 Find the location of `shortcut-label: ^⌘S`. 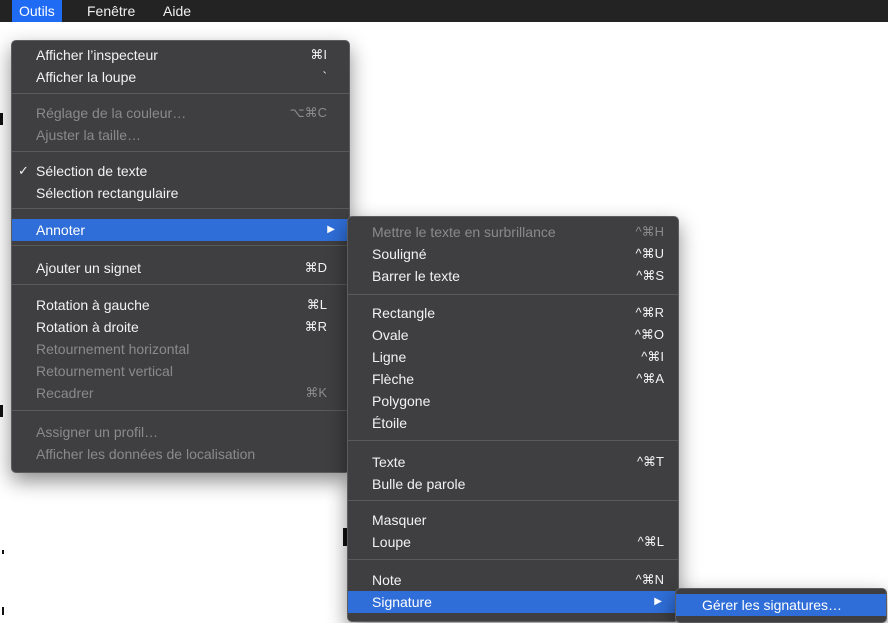

shortcut-label: ^⌘S is located at coordinates (650, 275).